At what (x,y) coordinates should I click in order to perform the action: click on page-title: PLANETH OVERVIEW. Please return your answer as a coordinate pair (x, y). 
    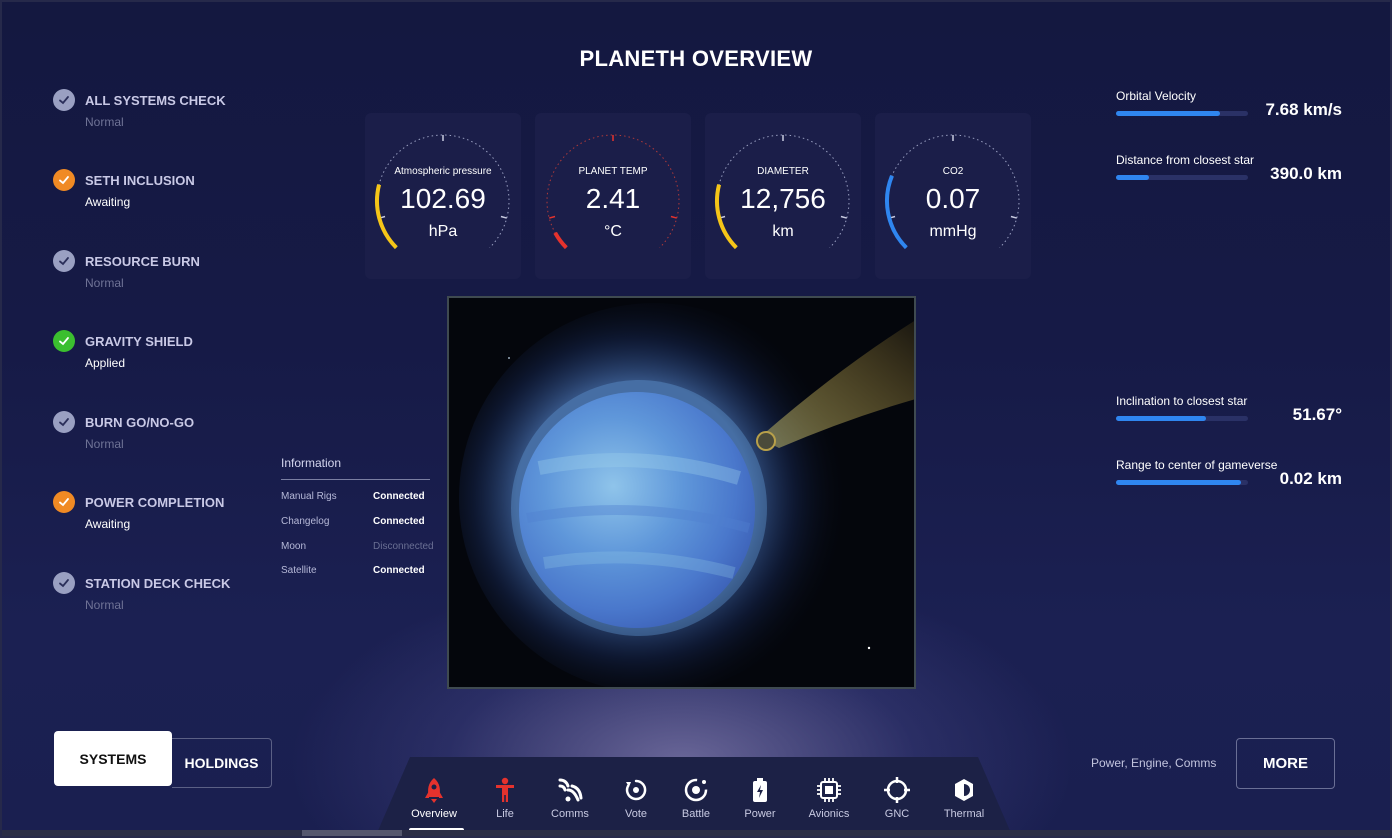
    Looking at the image, I should click on (696, 58).